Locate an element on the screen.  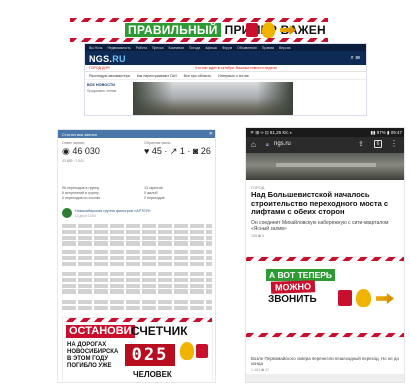
site-logo: NGS.RU is located at coordinates (107, 59).